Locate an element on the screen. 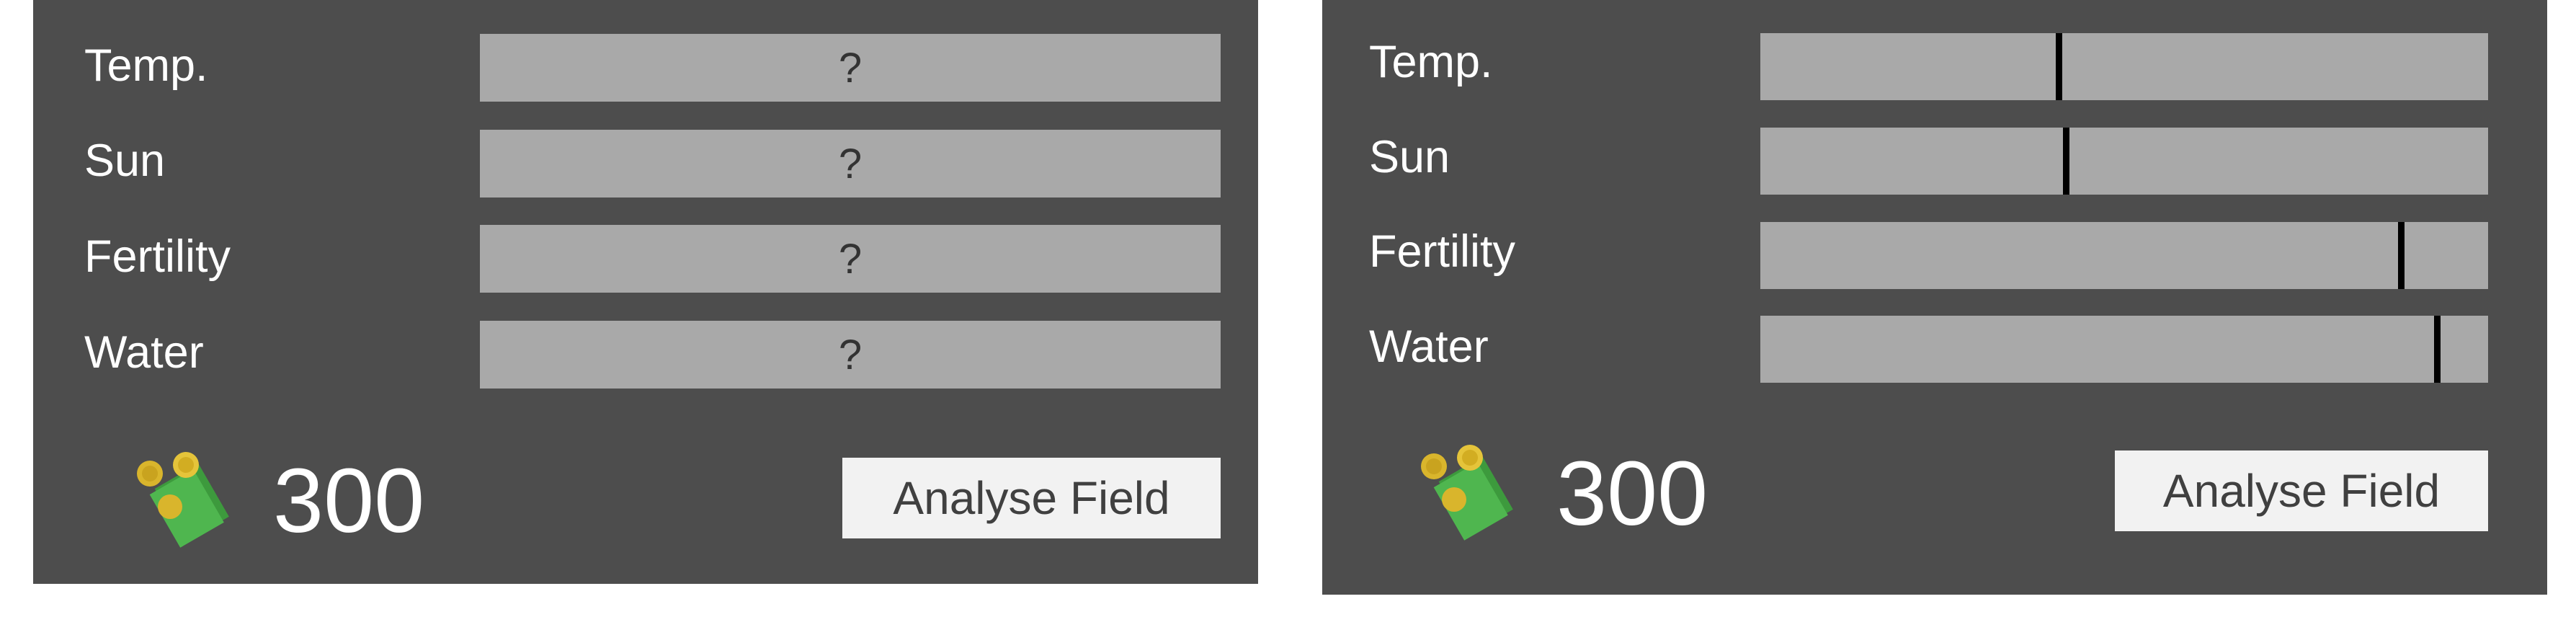 The width and height of the screenshot is (2576, 617). fertility-bar: ? is located at coordinates (850, 259).